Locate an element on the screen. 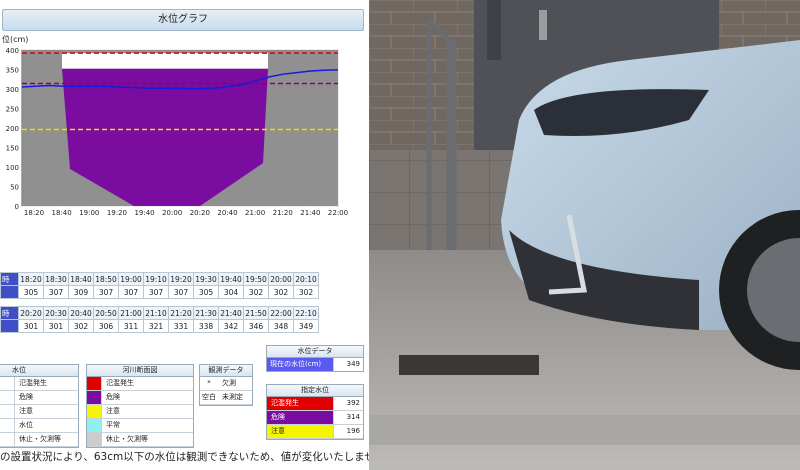  legend-section: 河川断面図 氾濫発生危険注意平常休止・欠測等 is located at coordinates (140, 406).